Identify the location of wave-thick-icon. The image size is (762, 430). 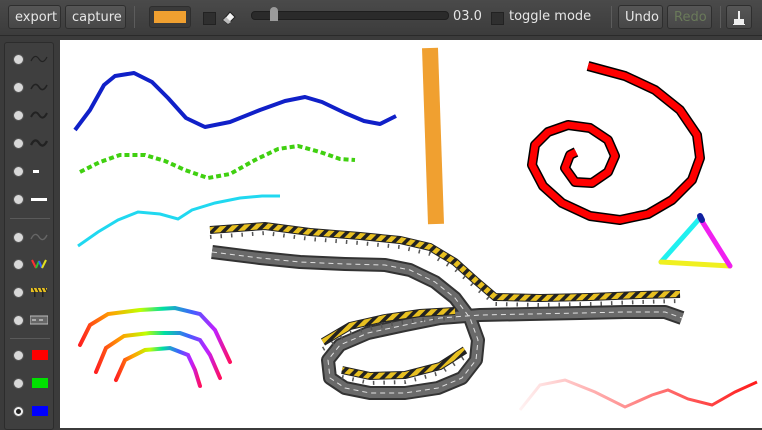
(39, 143).